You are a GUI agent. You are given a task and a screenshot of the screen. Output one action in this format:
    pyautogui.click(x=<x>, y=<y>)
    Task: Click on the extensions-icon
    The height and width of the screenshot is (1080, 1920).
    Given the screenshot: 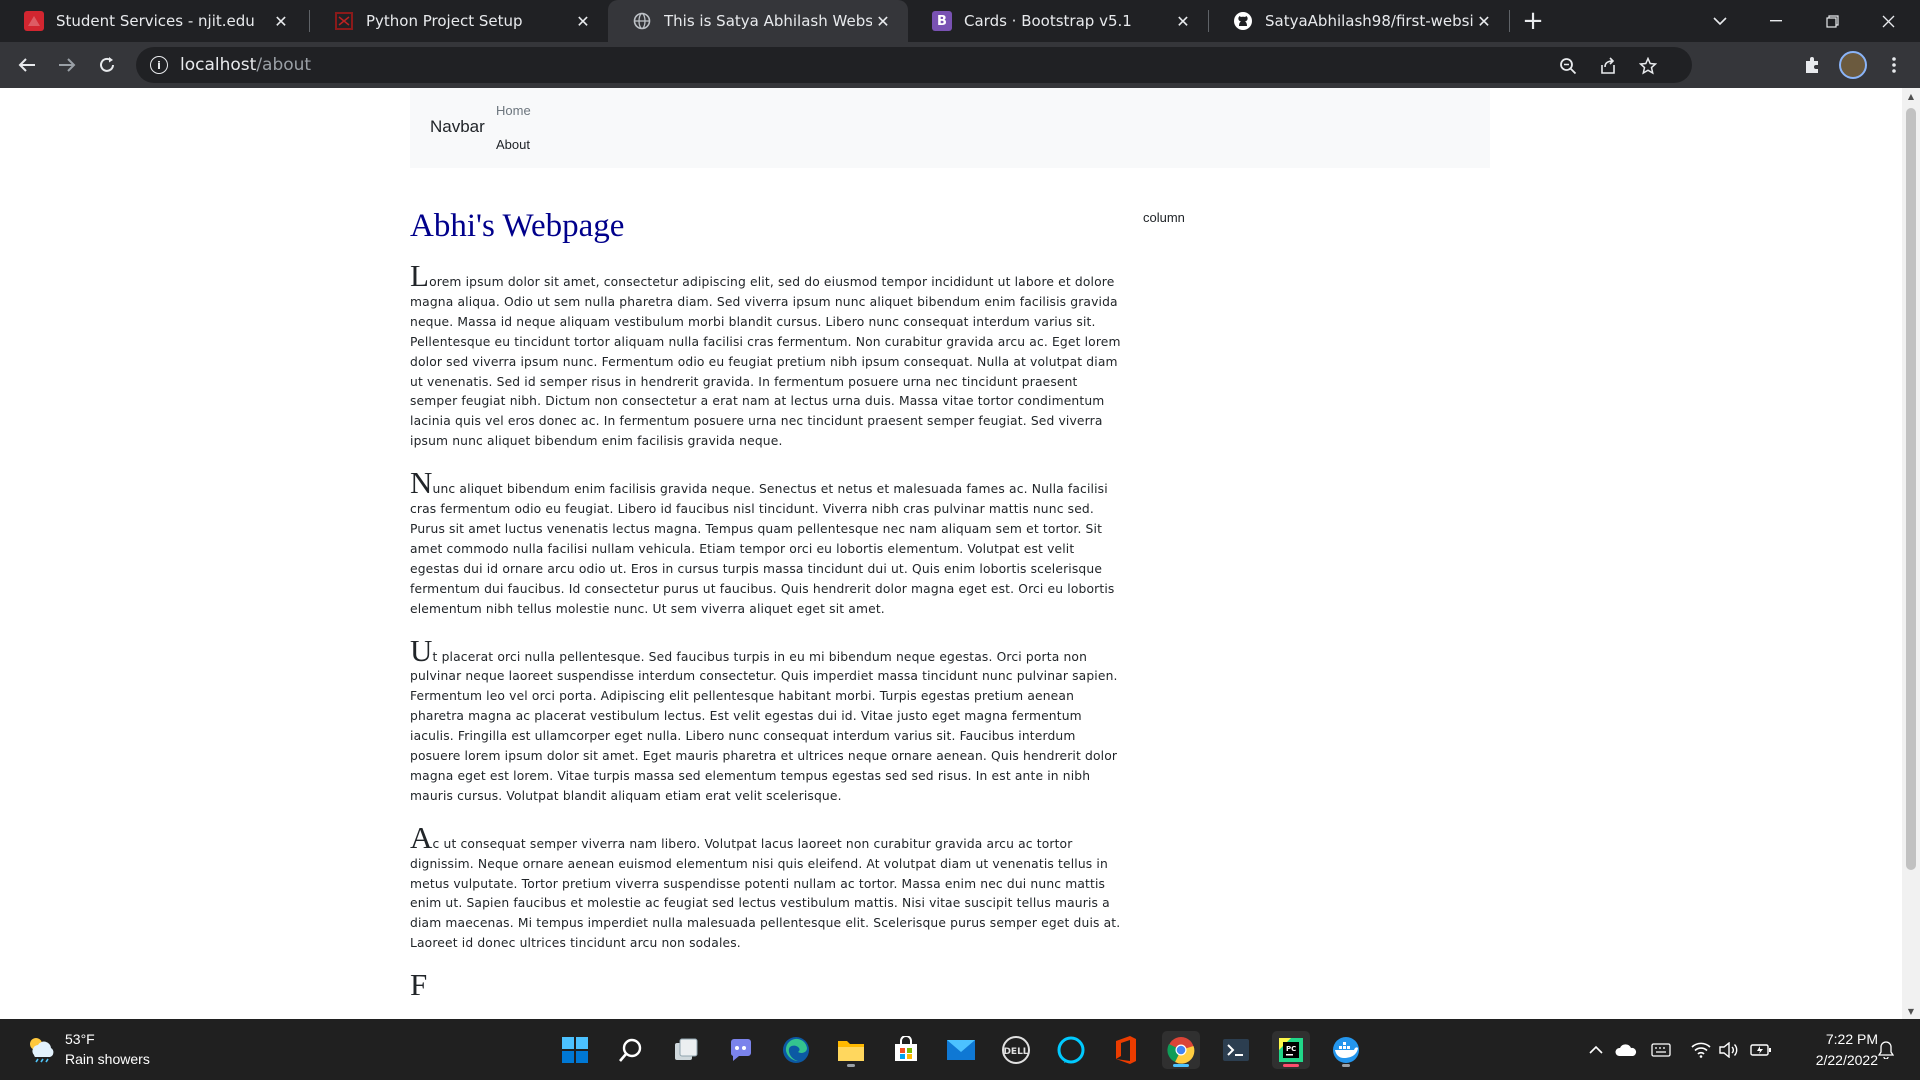 What is the action you would take?
    pyautogui.click(x=1812, y=65)
    